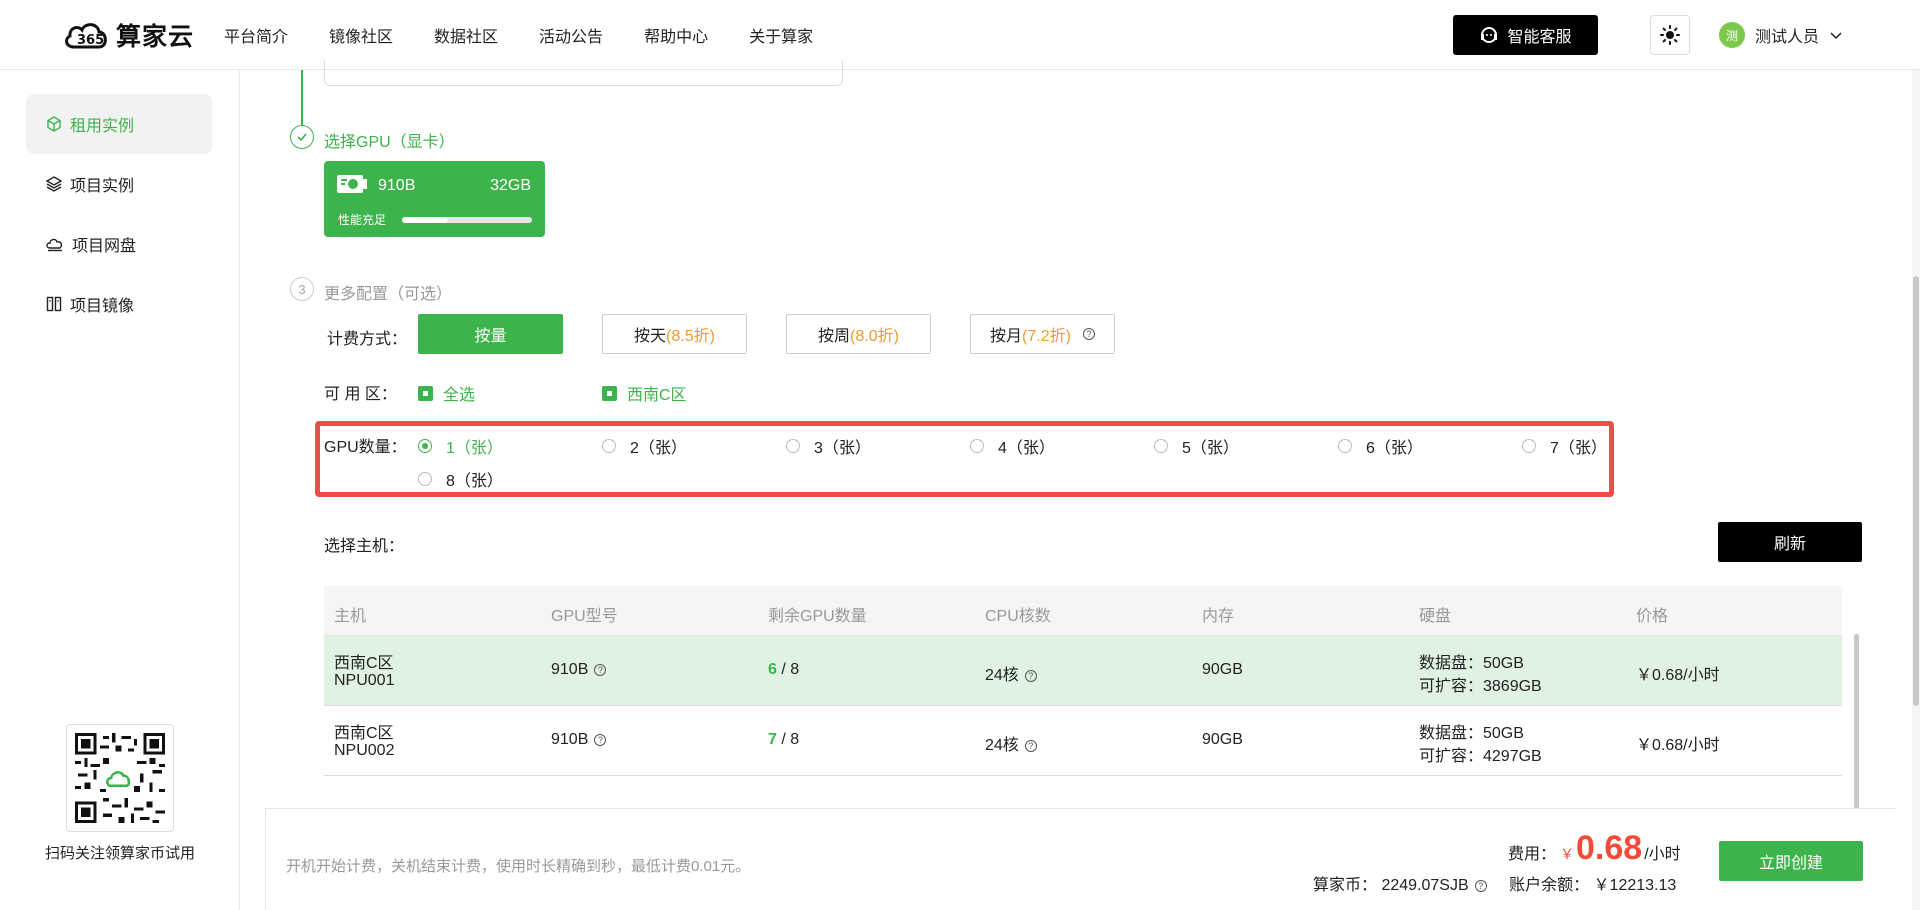 The image size is (1920, 910). I want to click on gpu-card-perf-label: 性能充足, so click(362, 220).